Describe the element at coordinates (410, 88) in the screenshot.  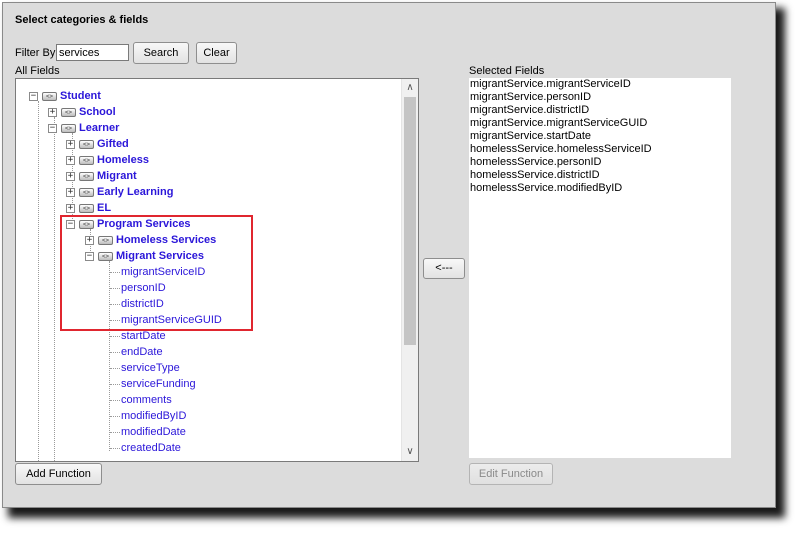
I see `chevron-up-icon: ∧` at that location.